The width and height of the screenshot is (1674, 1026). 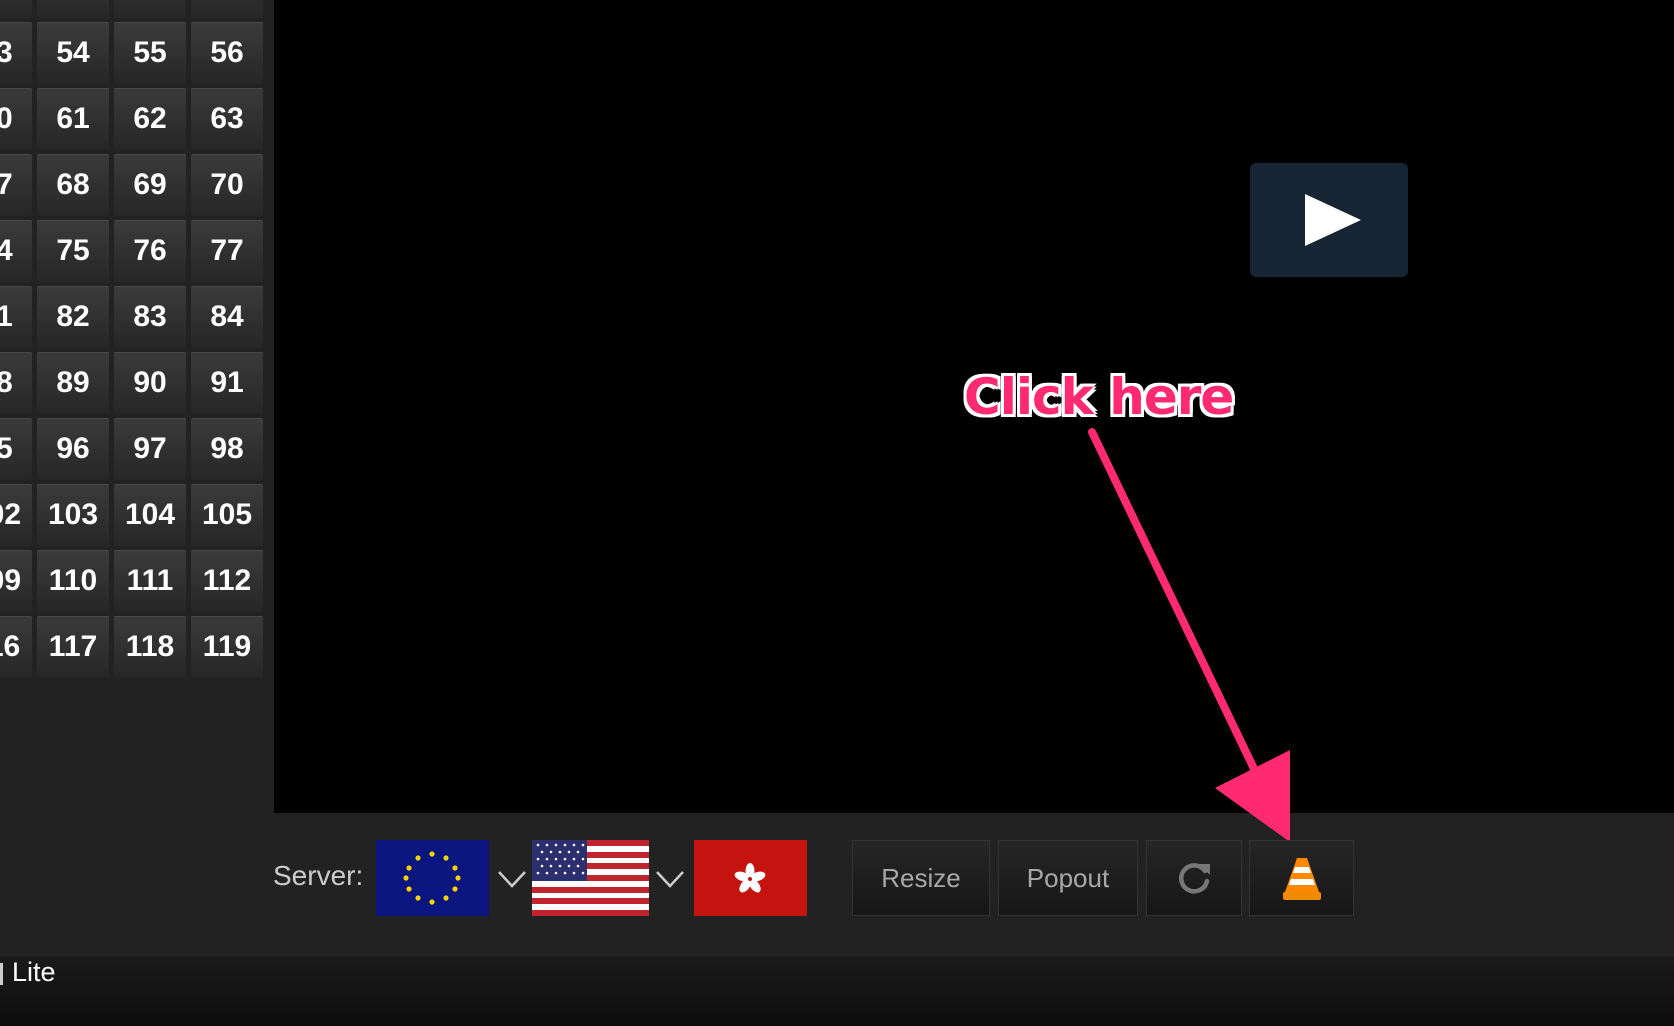 I want to click on channel-button: 98, so click(x=227, y=449).